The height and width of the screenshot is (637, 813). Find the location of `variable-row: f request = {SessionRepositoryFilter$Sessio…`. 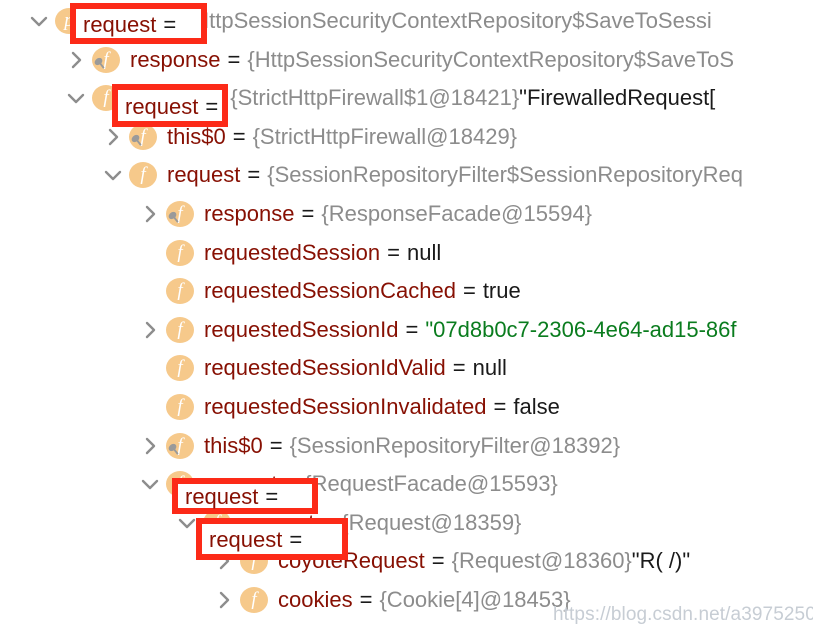

variable-row: f request = {SessionRepositoryFilter$Sessio… is located at coordinates (421, 175).